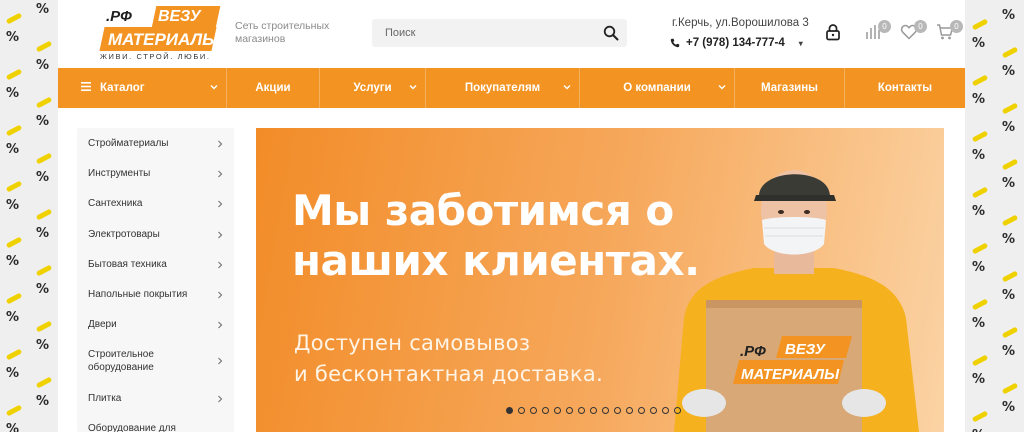 The height and width of the screenshot is (432, 1024). I want to click on menu-contacts-label: Контакты, so click(905, 88).